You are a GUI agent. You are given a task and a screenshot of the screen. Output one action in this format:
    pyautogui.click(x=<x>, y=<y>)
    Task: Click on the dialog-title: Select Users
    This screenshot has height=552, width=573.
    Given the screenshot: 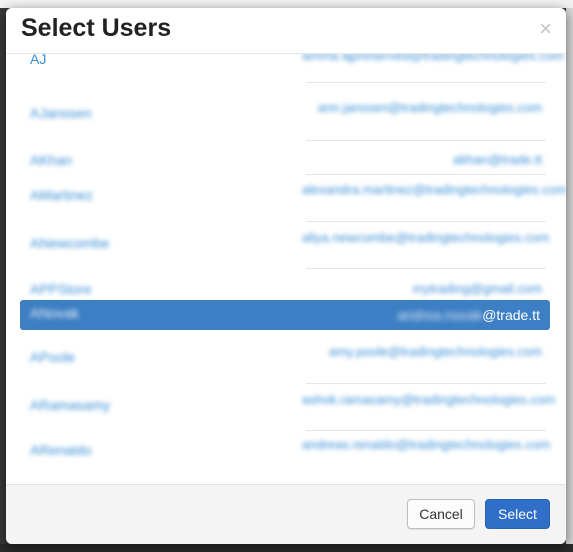 What is the action you would take?
    pyautogui.click(x=96, y=28)
    